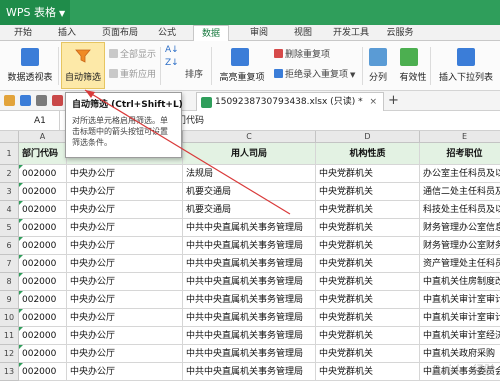  I want to click on column-header-e: E, so click(460, 137).